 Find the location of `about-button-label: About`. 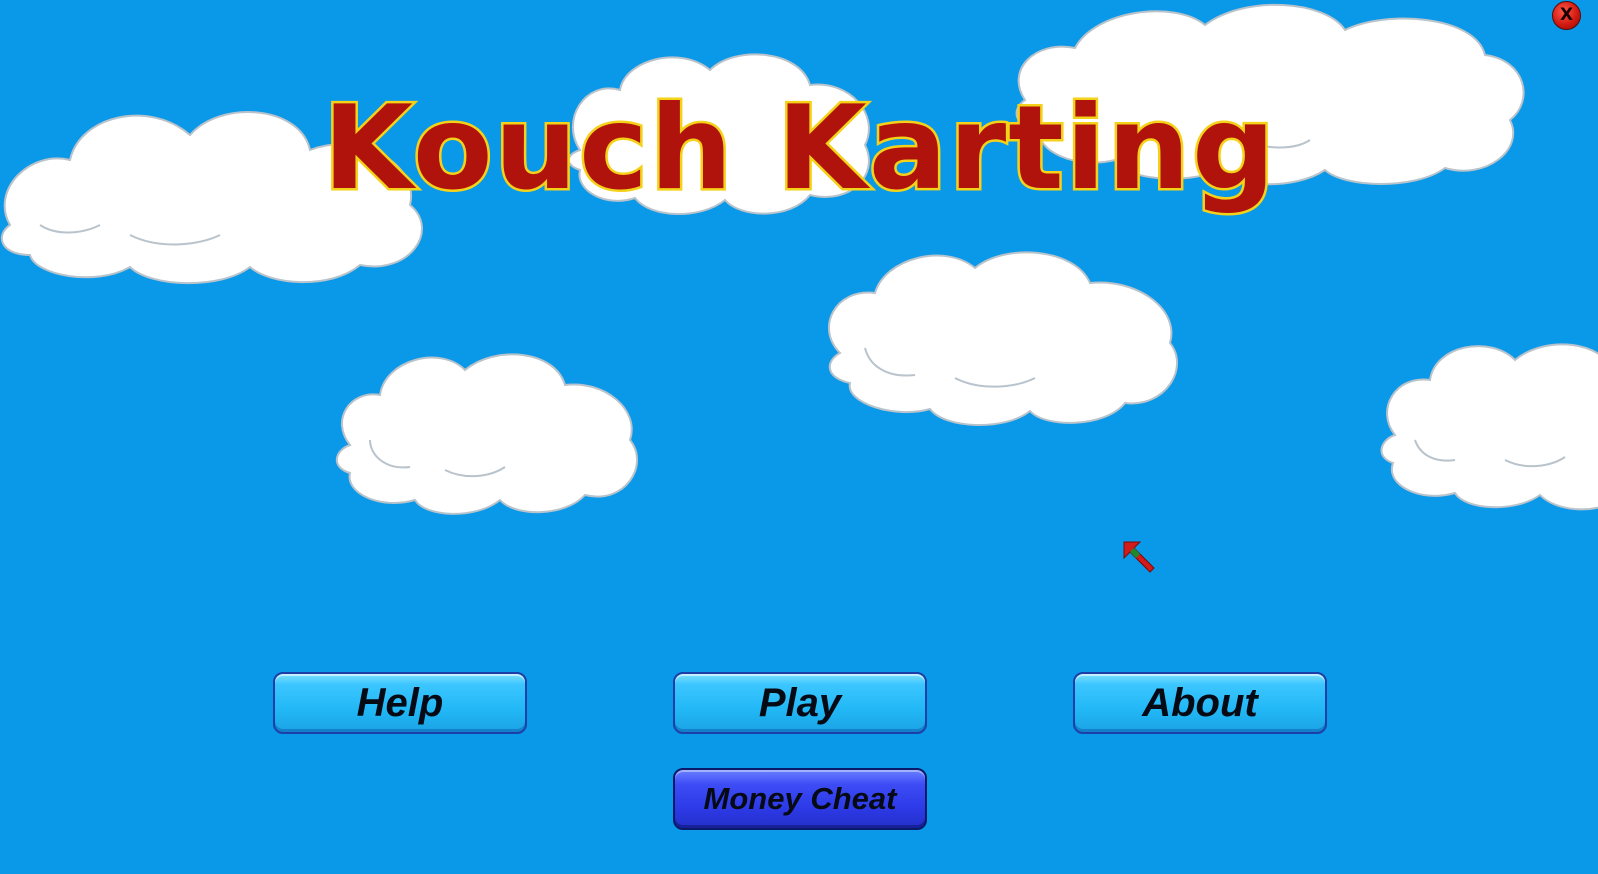

about-button-label: About is located at coordinates (1200, 703).